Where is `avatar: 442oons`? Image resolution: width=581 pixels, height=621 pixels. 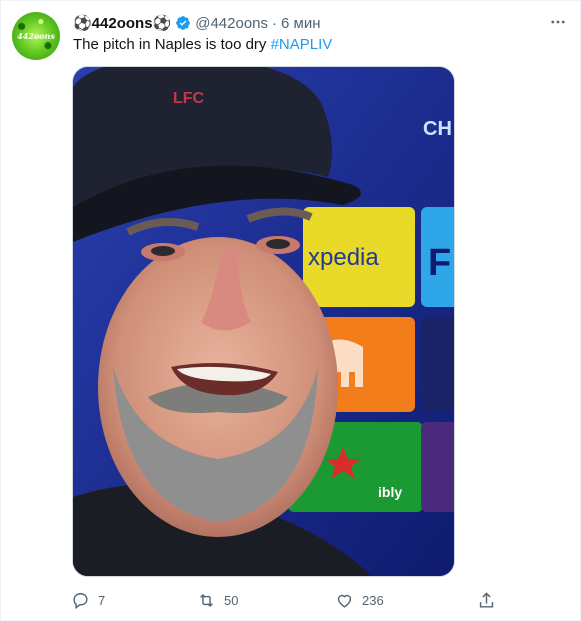 avatar: 442oons is located at coordinates (36, 36).